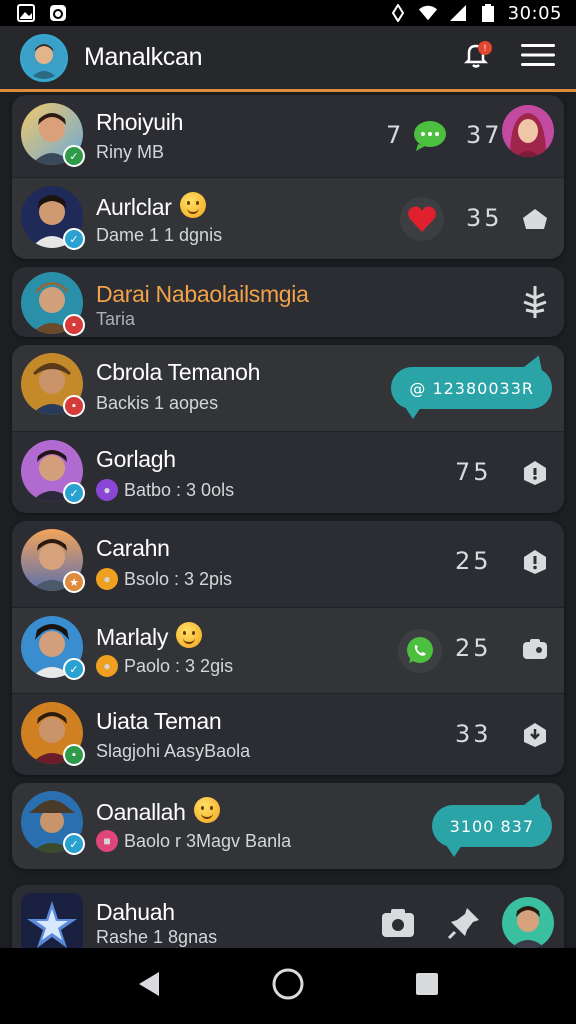 This screenshot has height=1024, width=576. Describe the element at coordinates (420, 651) in the screenshot. I see `whatsapp-icon` at that location.